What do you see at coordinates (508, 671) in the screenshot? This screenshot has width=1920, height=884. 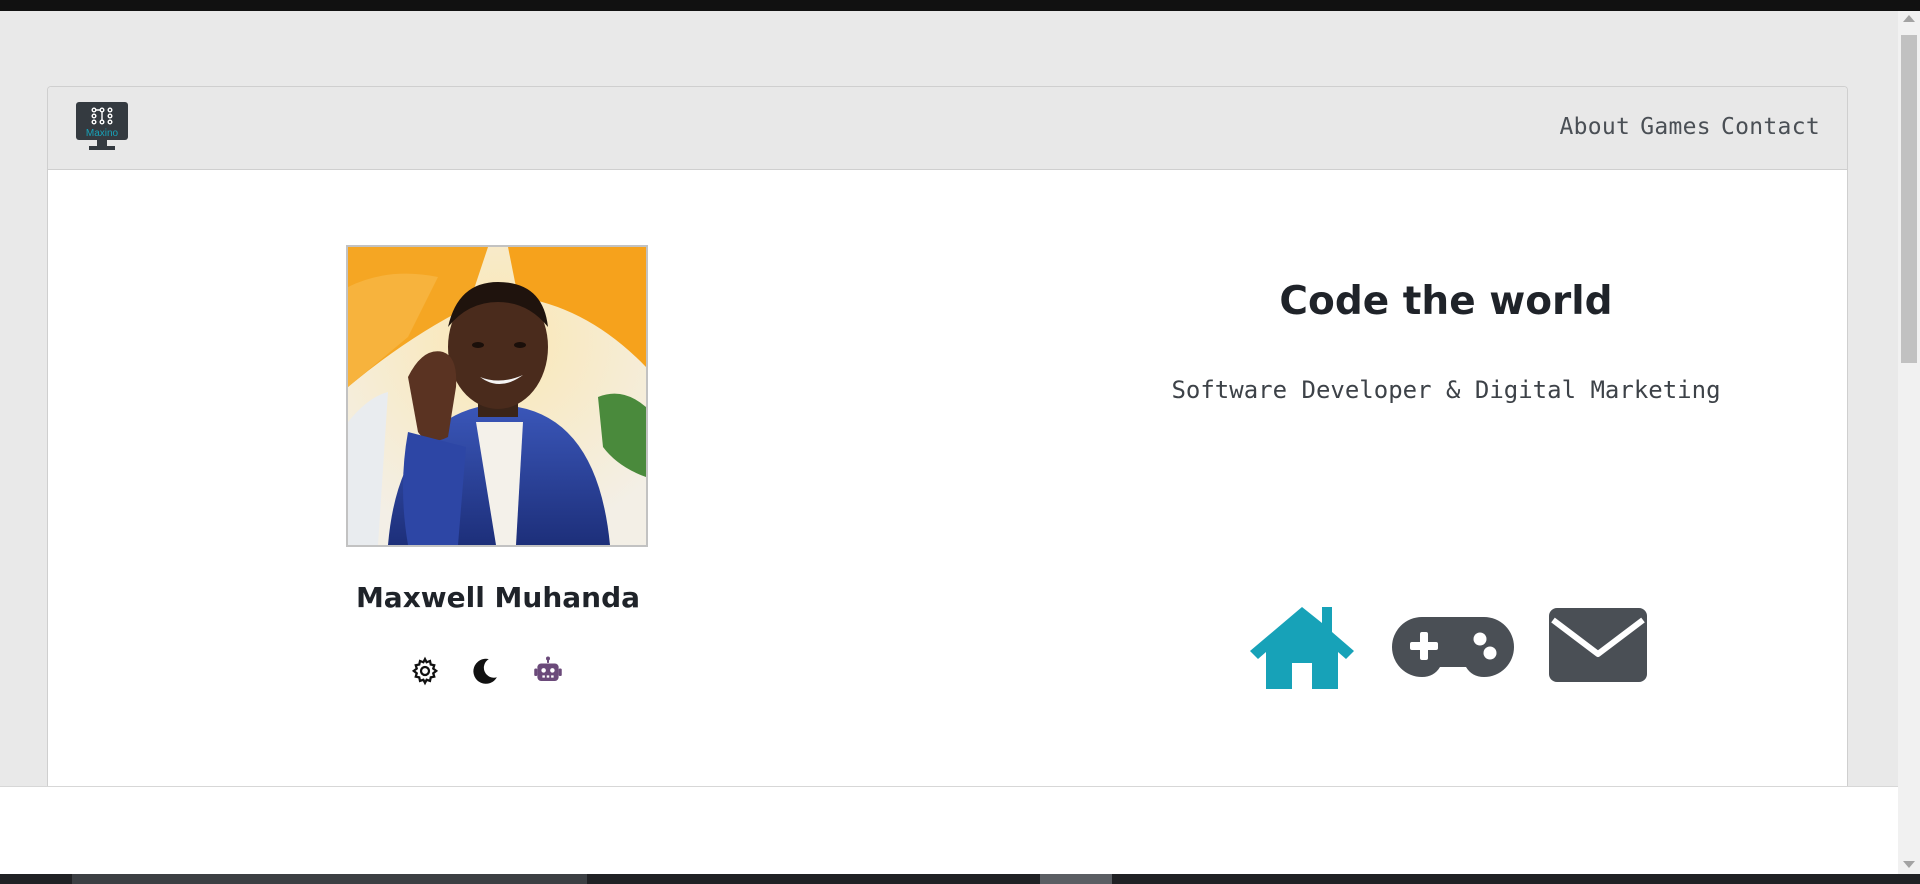 I see `theme-switcher` at bounding box center [508, 671].